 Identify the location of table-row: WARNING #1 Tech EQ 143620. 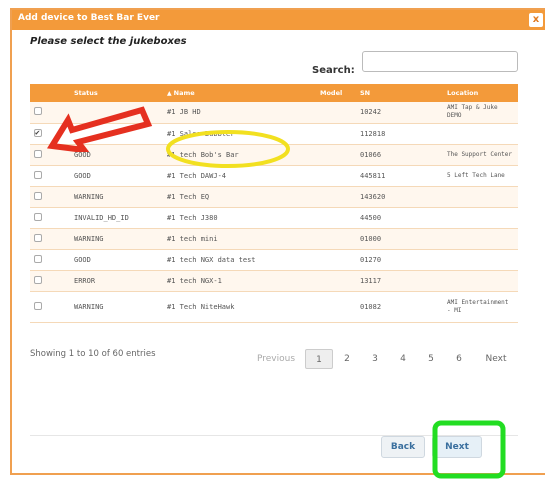
(274, 197).